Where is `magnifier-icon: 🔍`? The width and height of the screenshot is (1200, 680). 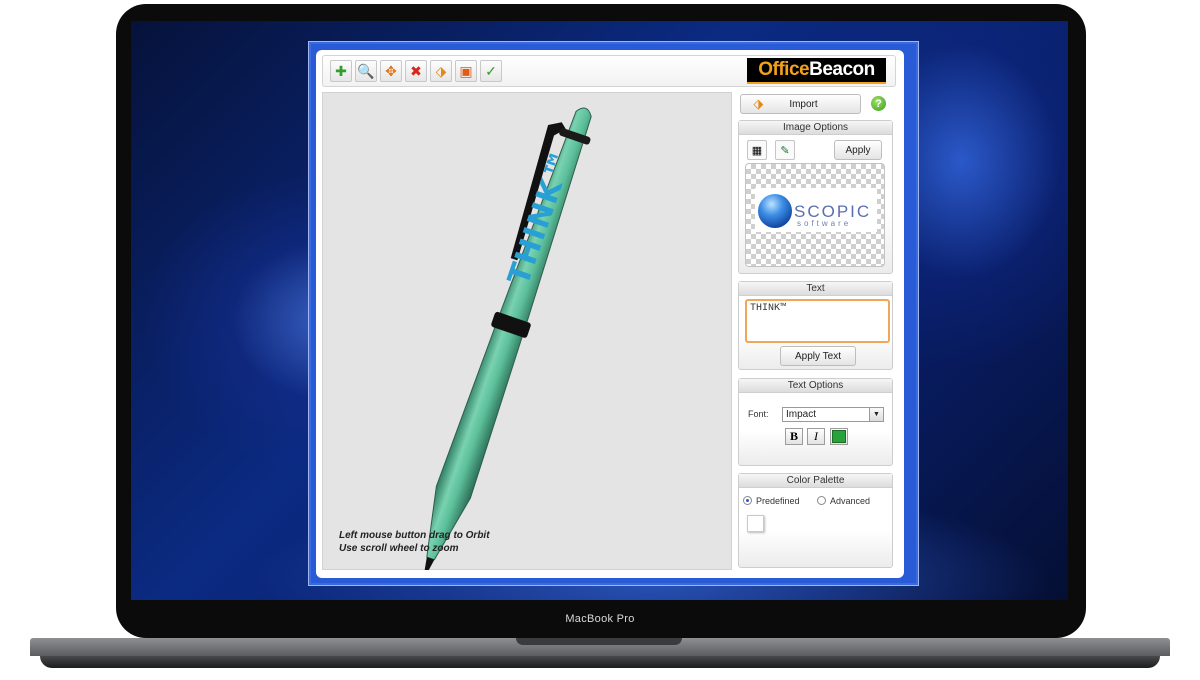 magnifier-icon: 🔍 is located at coordinates (366, 71).